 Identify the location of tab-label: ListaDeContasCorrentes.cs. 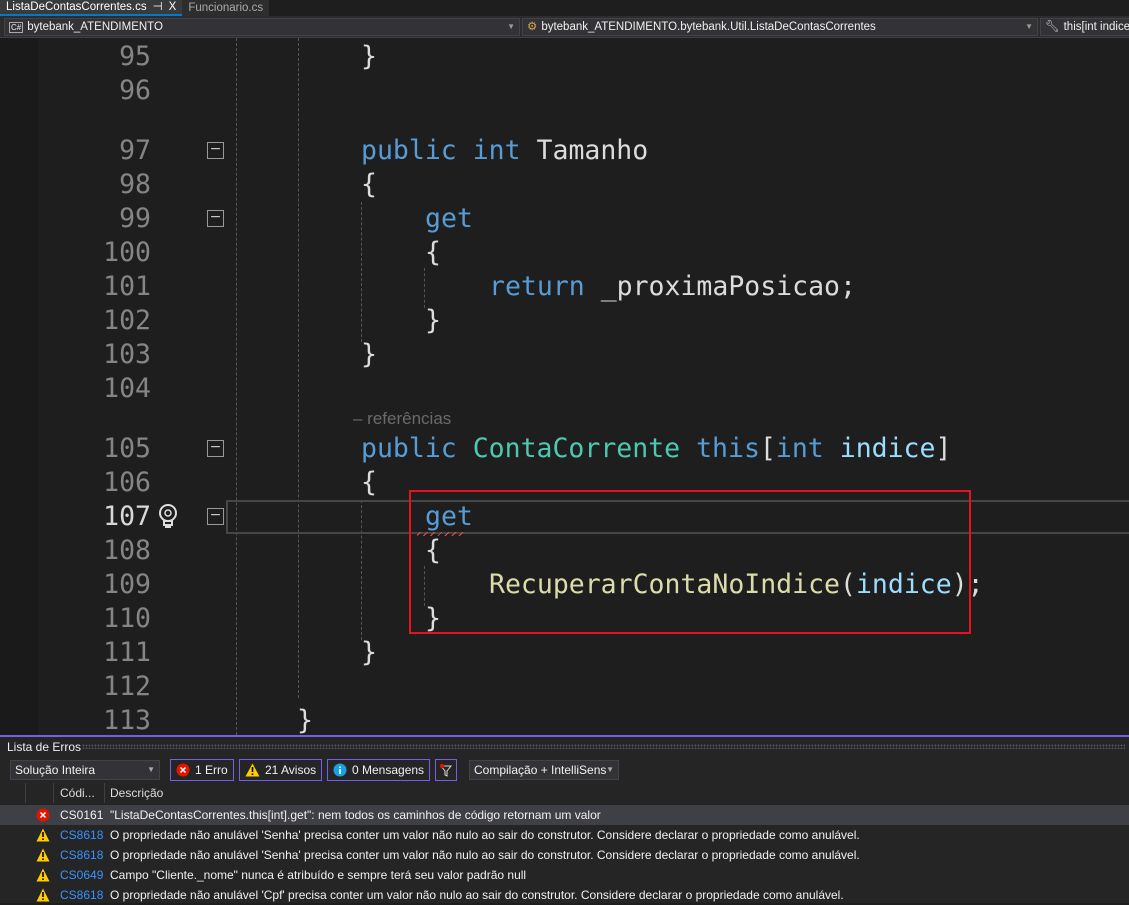
(76, 6).